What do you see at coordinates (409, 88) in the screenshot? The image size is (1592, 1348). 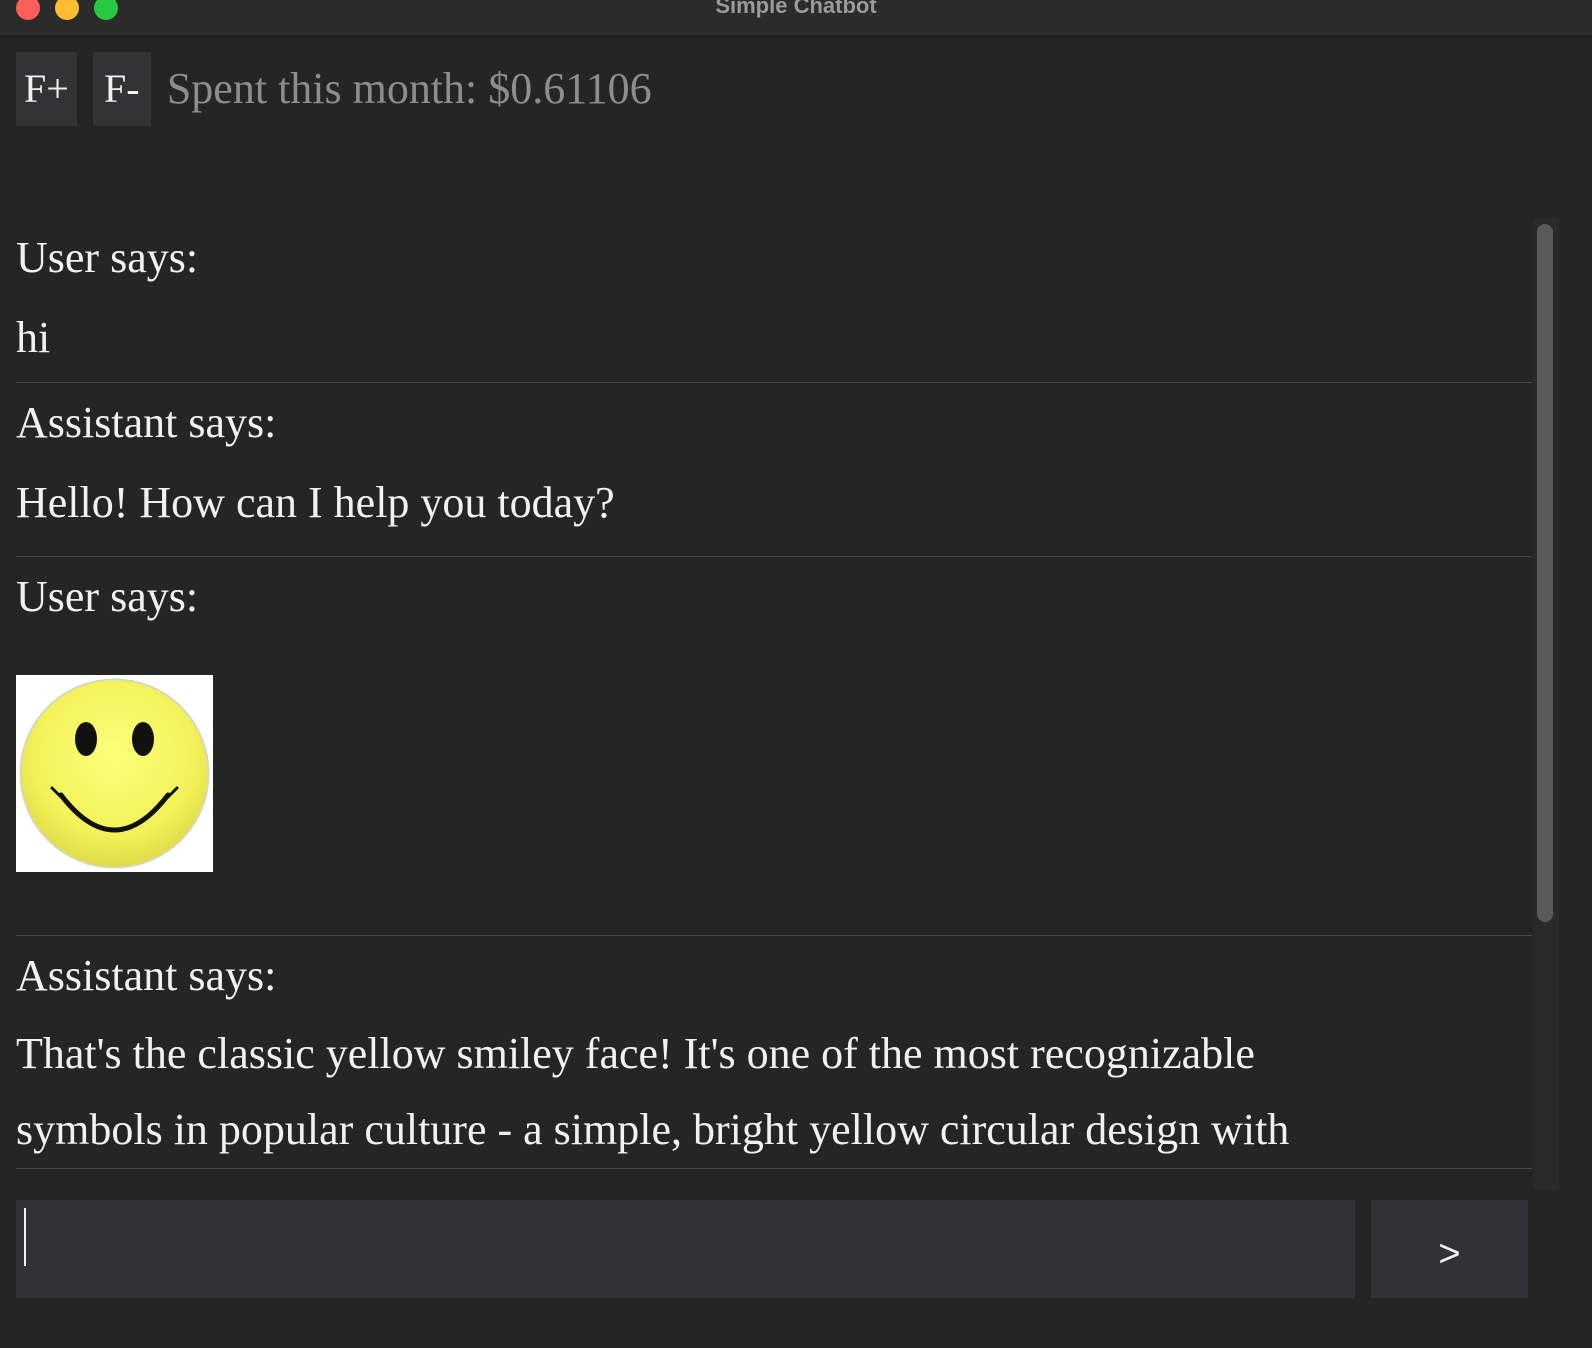 I see `monthly-spend-label: Spent this month: $0.61106` at bounding box center [409, 88].